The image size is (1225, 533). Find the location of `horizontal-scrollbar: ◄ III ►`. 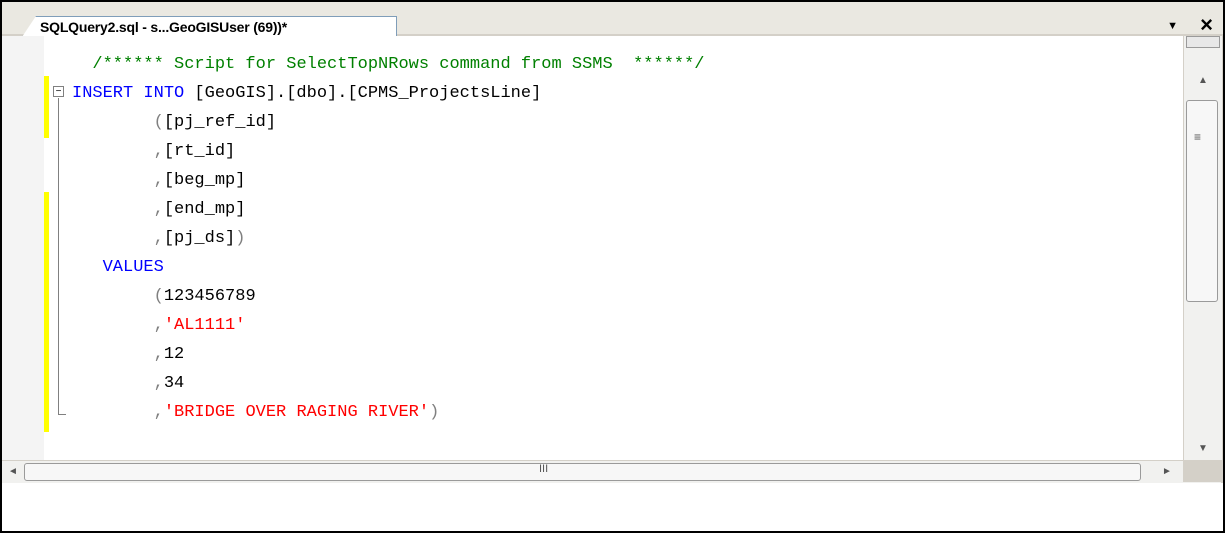

horizontal-scrollbar: ◄ III ► is located at coordinates (611, 471).